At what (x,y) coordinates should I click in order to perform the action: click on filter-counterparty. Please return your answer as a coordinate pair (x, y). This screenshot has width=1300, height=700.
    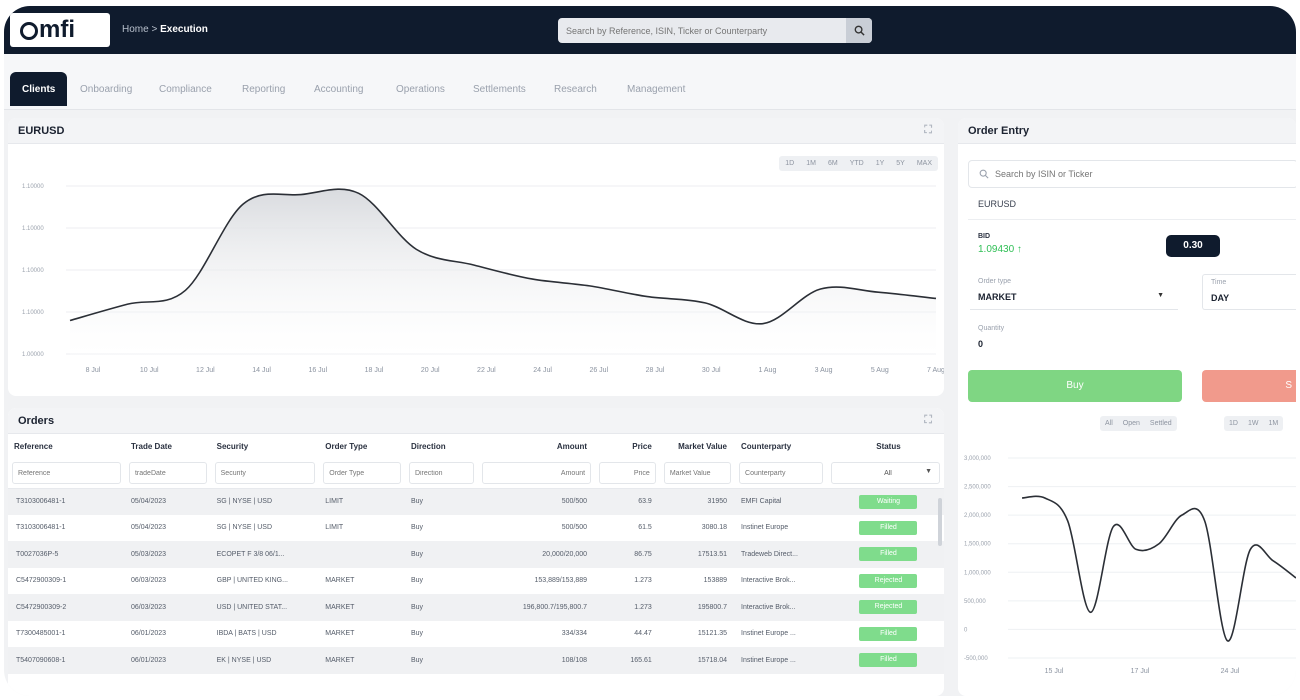
    Looking at the image, I should click on (781, 473).